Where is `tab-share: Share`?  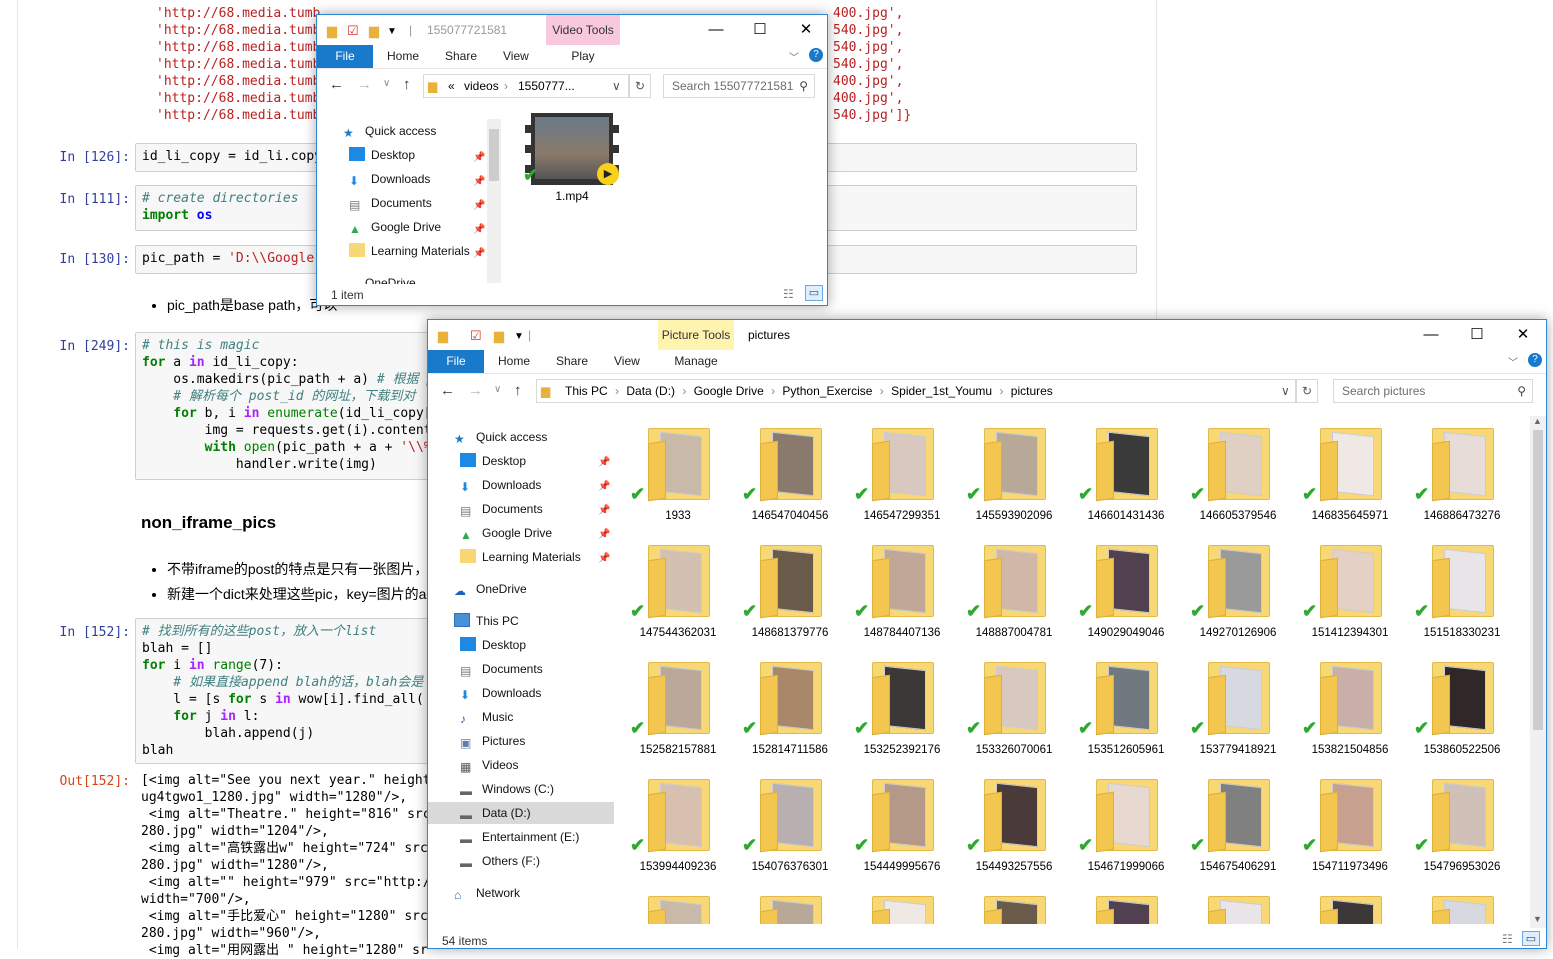
tab-share: Share is located at coordinates (461, 56).